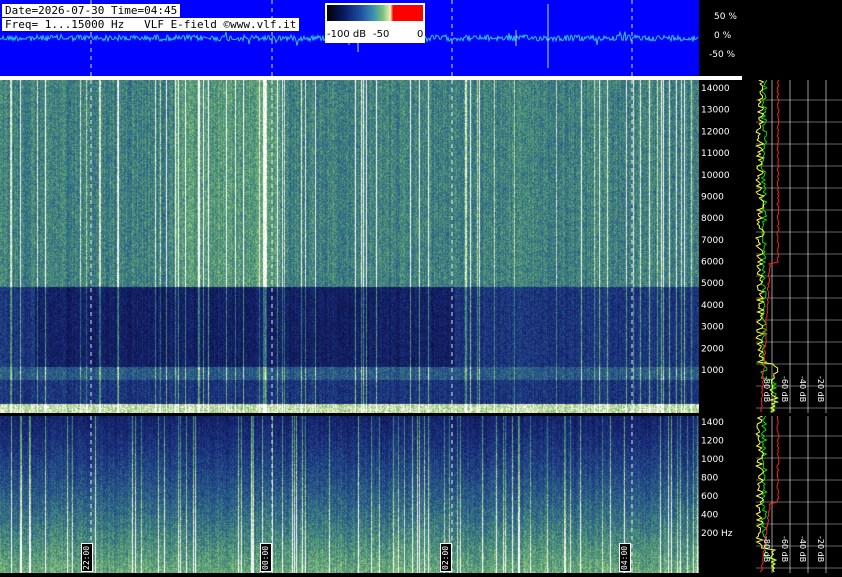 The image size is (842, 577). I want to click on frequency-tick-label: 9000, so click(712, 197).